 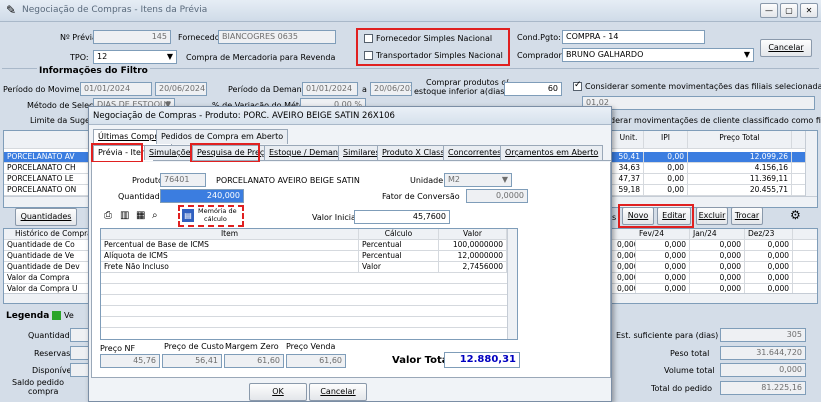 What do you see at coordinates (497, 196) in the screenshot?
I see `fator-field: 0,0000` at bounding box center [497, 196].